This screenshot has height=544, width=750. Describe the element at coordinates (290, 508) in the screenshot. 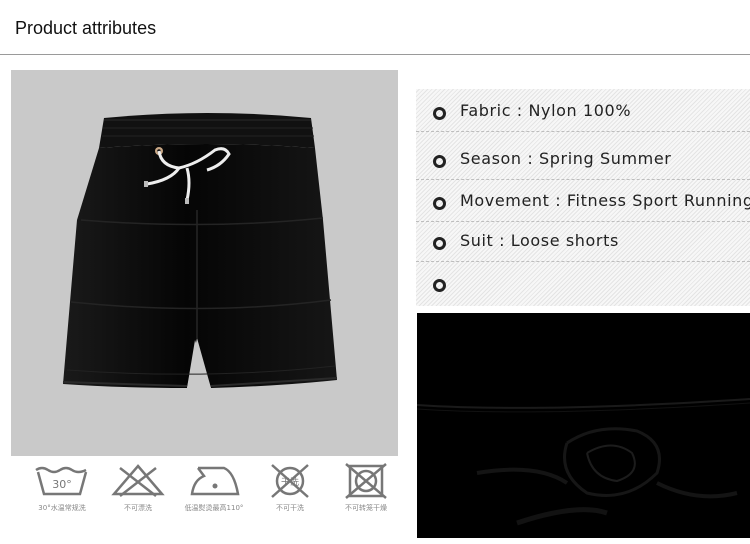

I see `care-label: 不可干洗` at that location.